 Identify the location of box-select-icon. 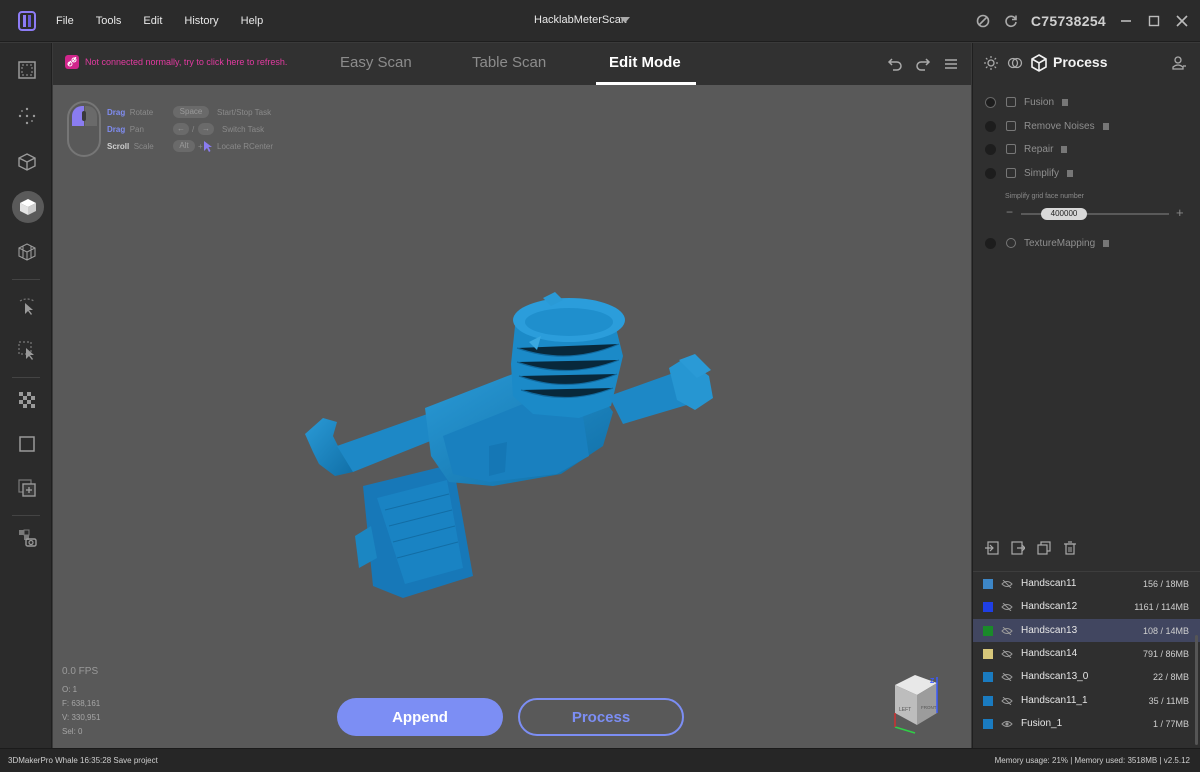
(27, 350).